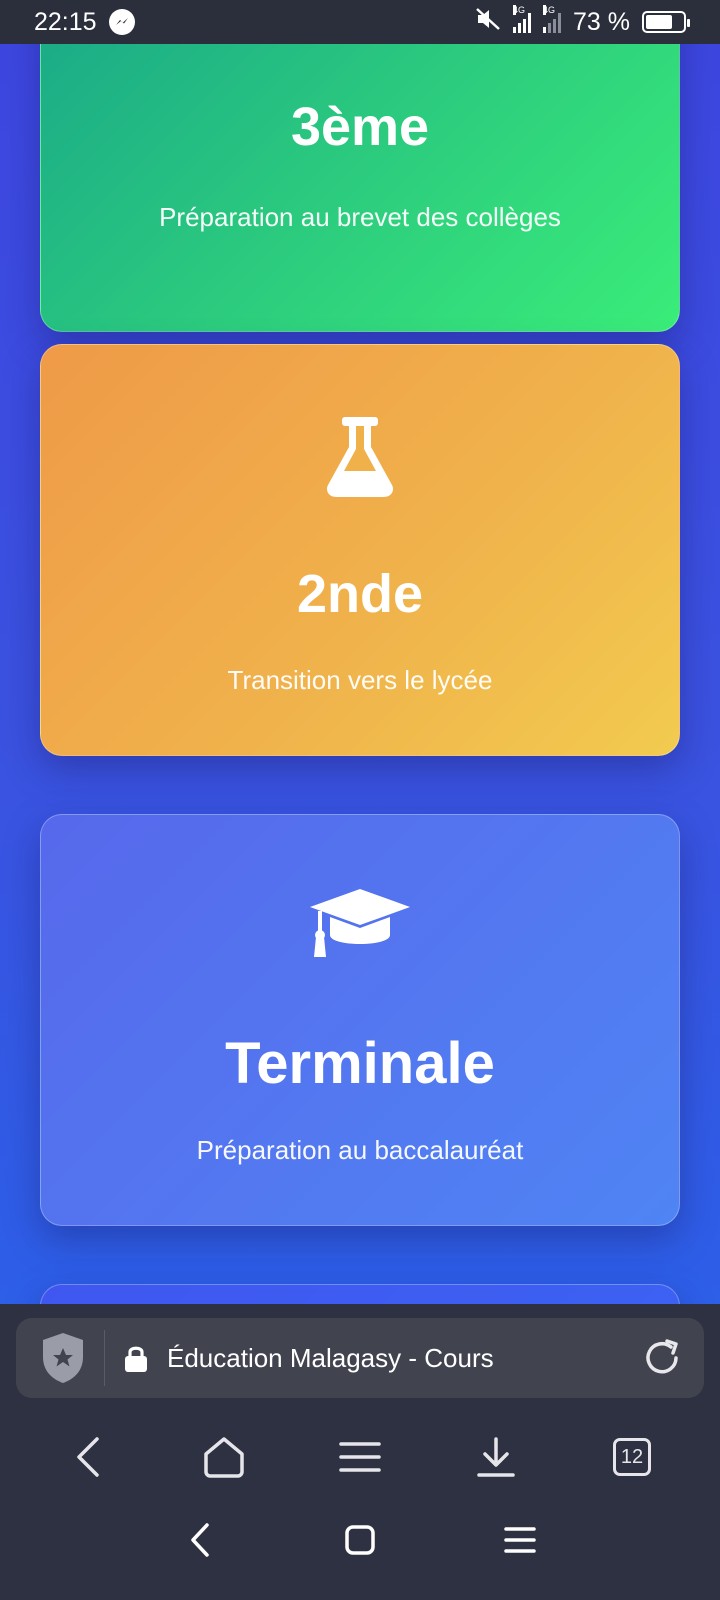 Image resolution: width=720 pixels, height=1600 pixels. What do you see at coordinates (65, 21) in the screenshot?
I see `status-time: 22:15` at bounding box center [65, 21].